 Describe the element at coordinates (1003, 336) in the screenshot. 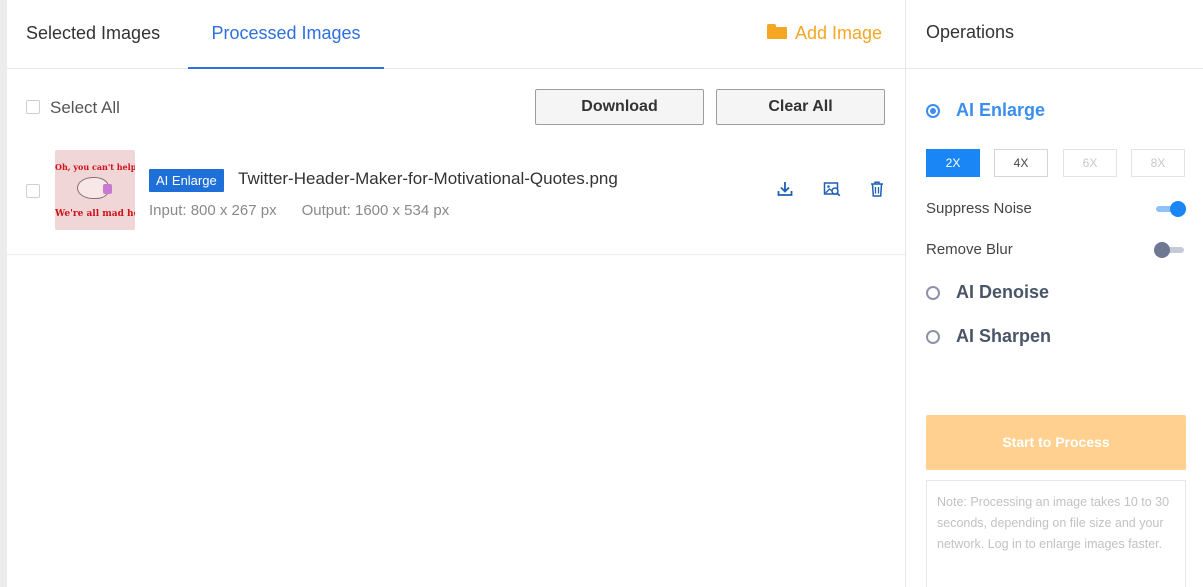

I see `ai-sharpen-label: AI Sharpen` at that location.